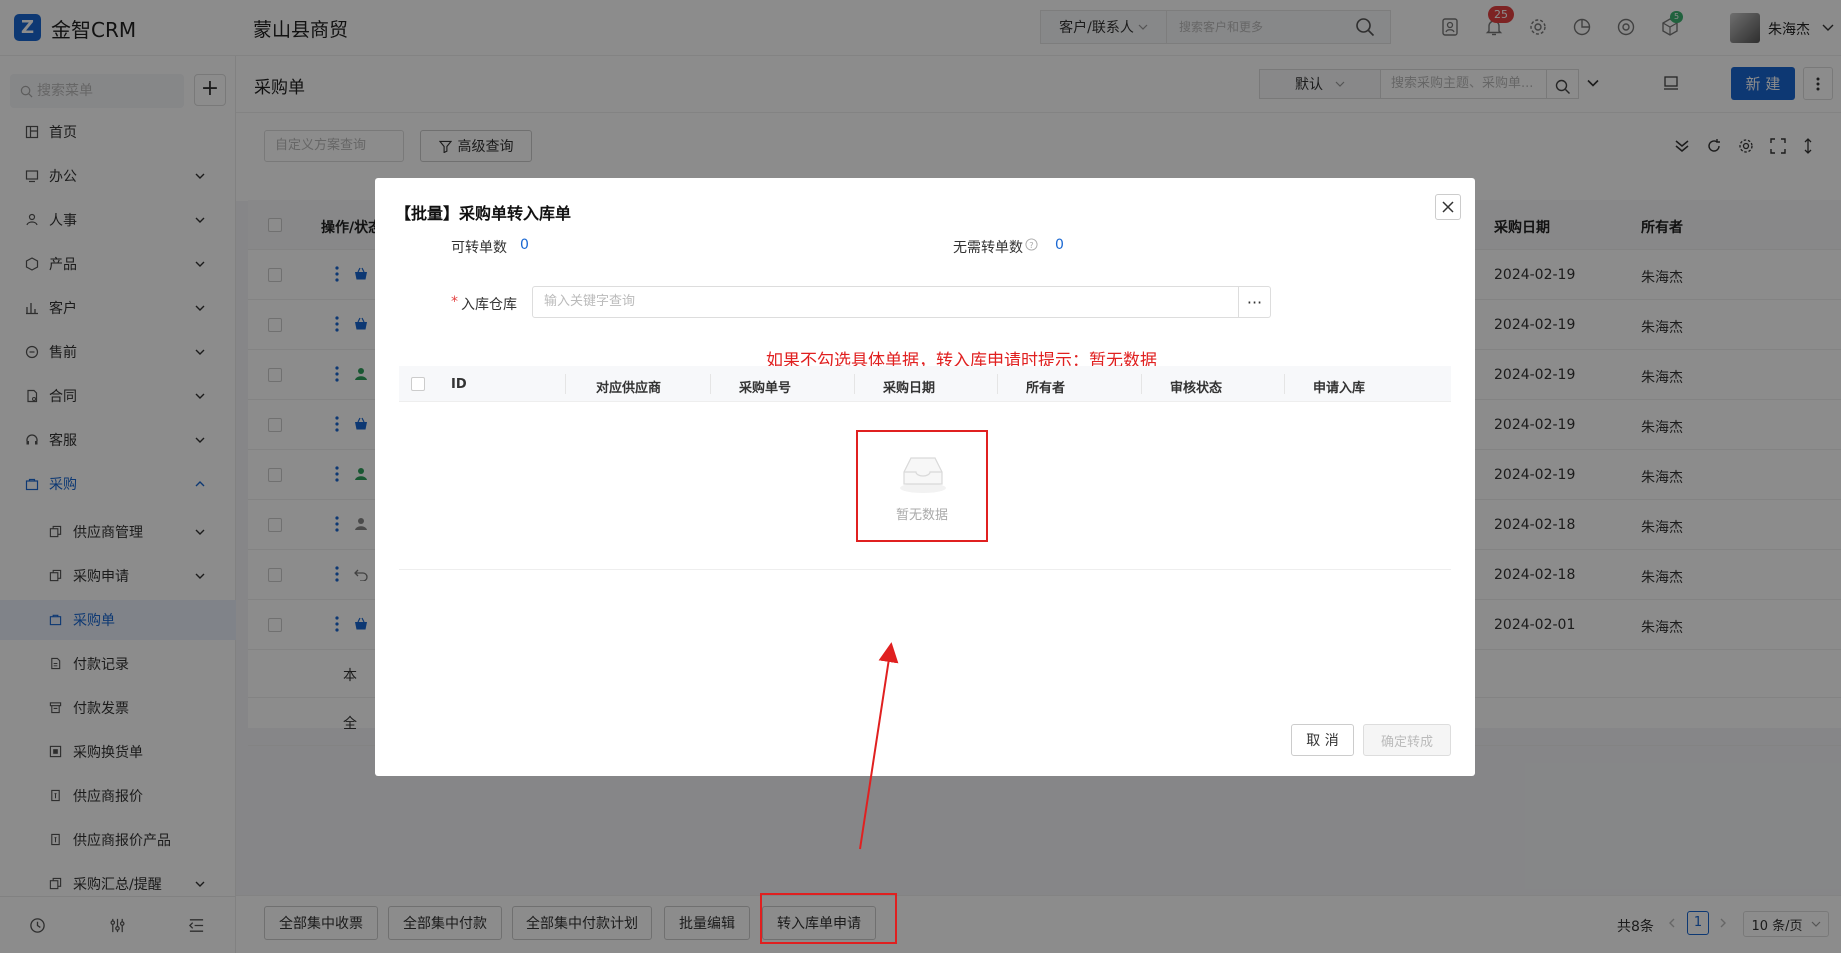  Describe the element at coordinates (1059, 245) in the screenshot. I see `no-need-count-value: 0` at that location.